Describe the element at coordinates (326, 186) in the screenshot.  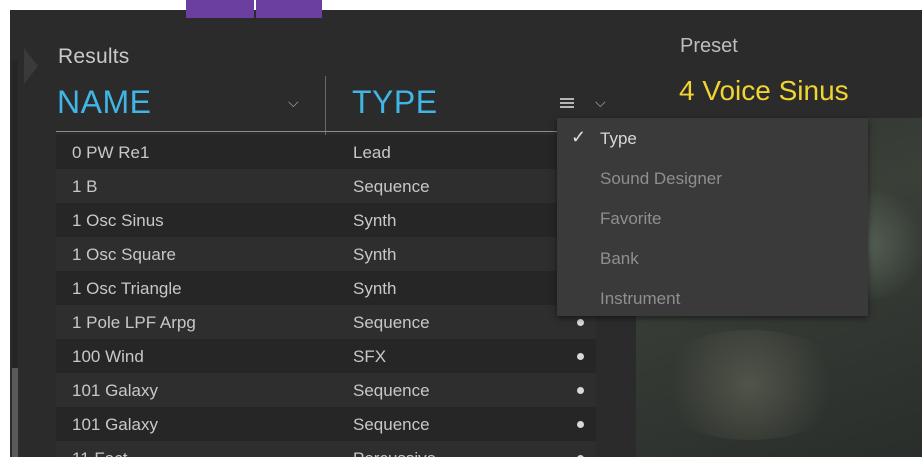
I see `table-row: 1 B Sequence` at that location.